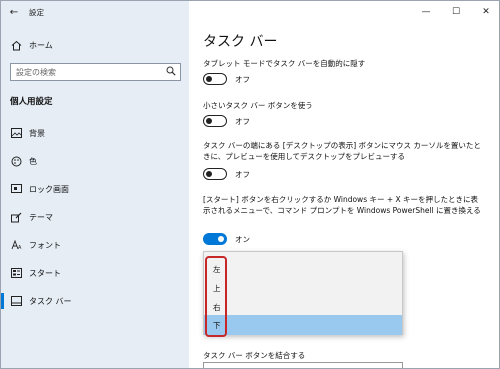  What do you see at coordinates (41, 45) in the screenshot?
I see `sidebar-item-label: ホーム` at bounding box center [41, 45].